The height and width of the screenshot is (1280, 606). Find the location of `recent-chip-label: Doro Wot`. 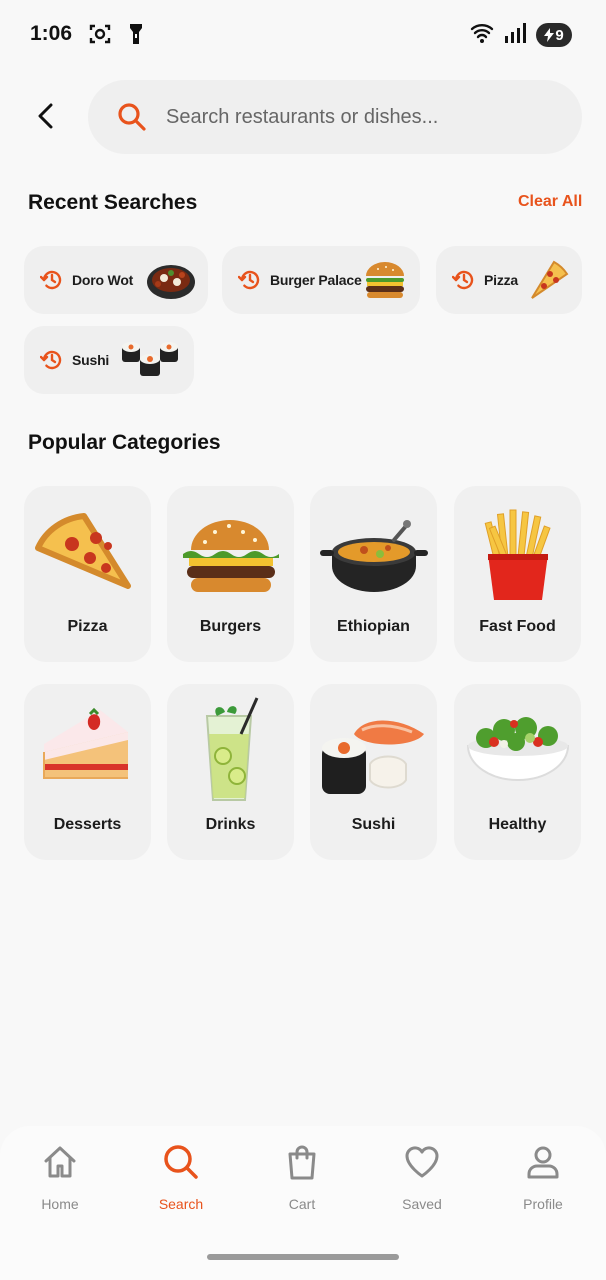

recent-chip-label: Doro Wot is located at coordinates (103, 280).